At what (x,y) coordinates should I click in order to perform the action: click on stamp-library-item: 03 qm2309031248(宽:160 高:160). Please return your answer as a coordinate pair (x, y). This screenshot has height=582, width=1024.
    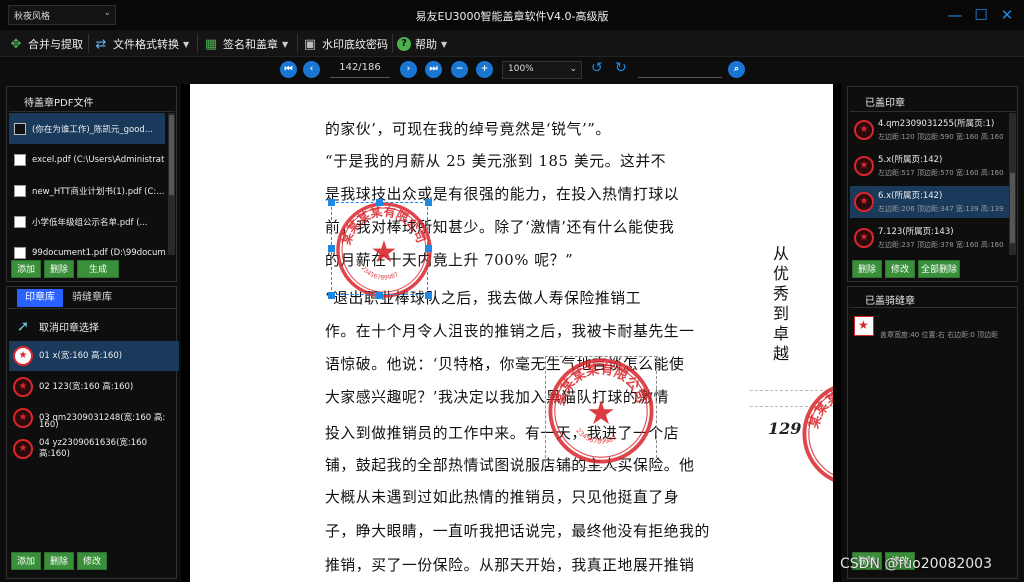
    Looking at the image, I should click on (94, 418).